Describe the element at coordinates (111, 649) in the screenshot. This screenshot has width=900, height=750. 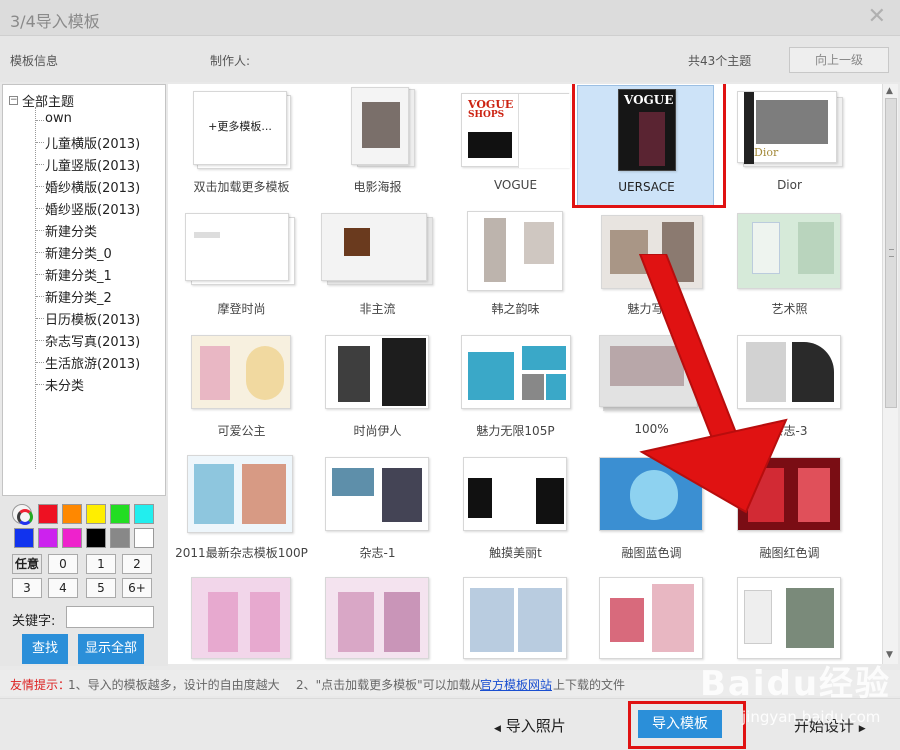
I see `show-all-button: 显示全部` at that location.